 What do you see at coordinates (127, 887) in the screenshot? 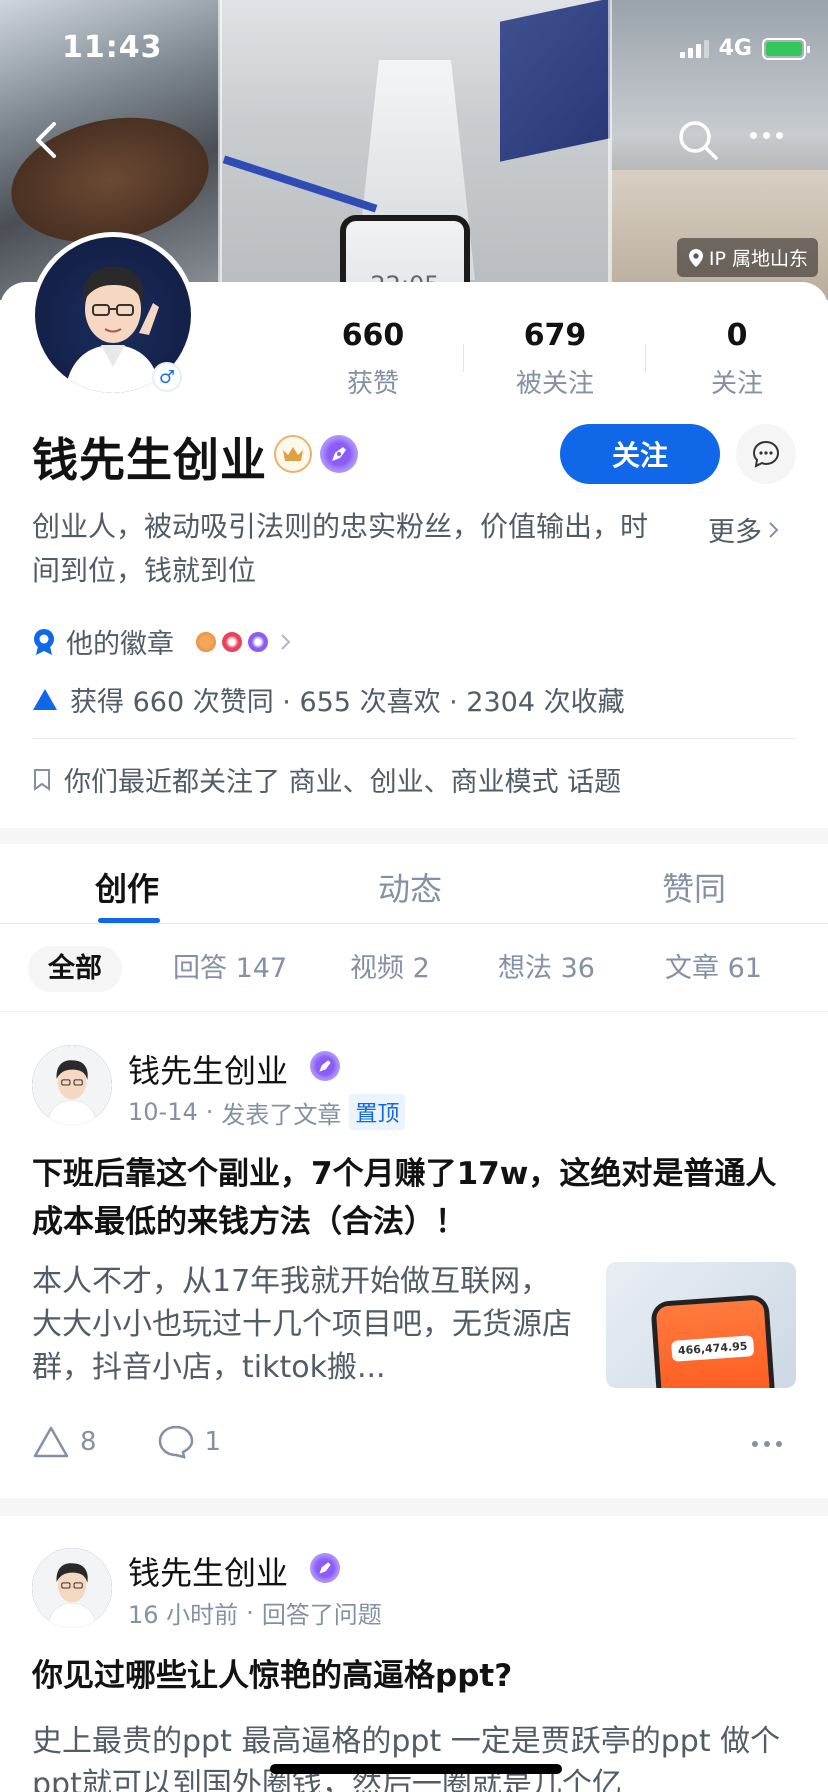
I see `tab-creations: 创作` at bounding box center [127, 887].